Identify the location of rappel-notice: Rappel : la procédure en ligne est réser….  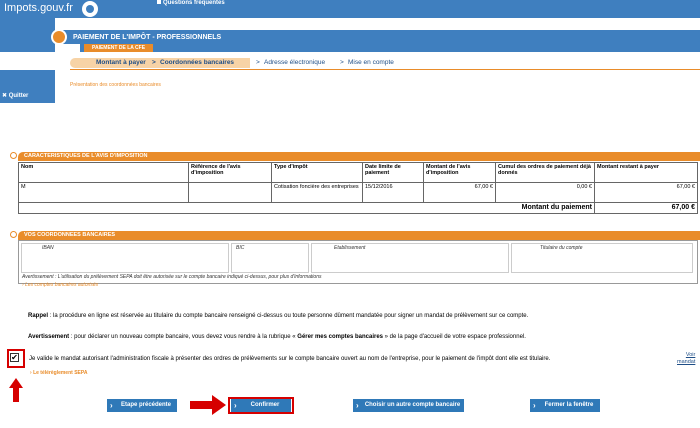
(278, 316).